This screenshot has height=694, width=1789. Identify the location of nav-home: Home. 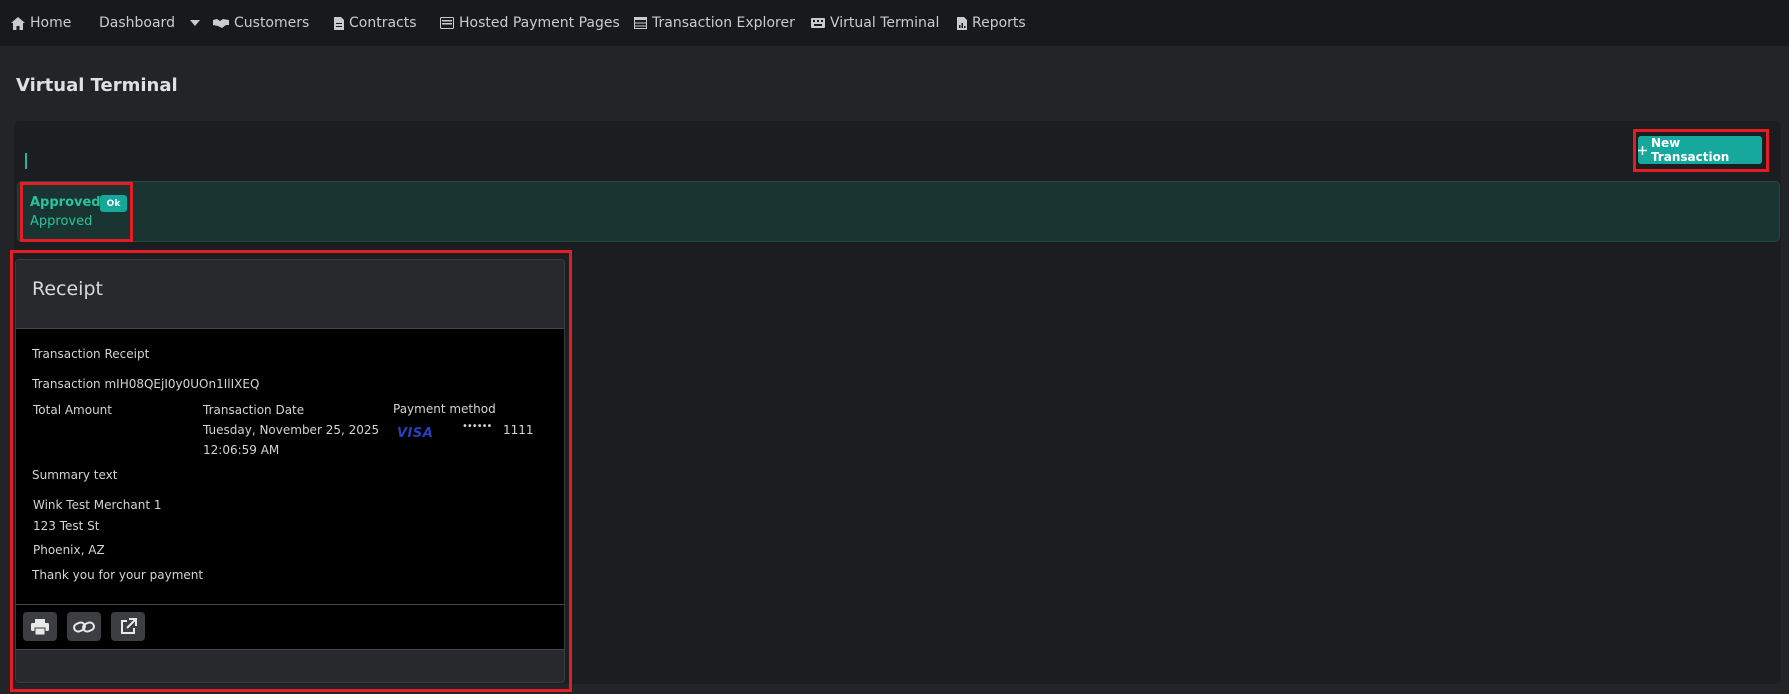
(41, 23).